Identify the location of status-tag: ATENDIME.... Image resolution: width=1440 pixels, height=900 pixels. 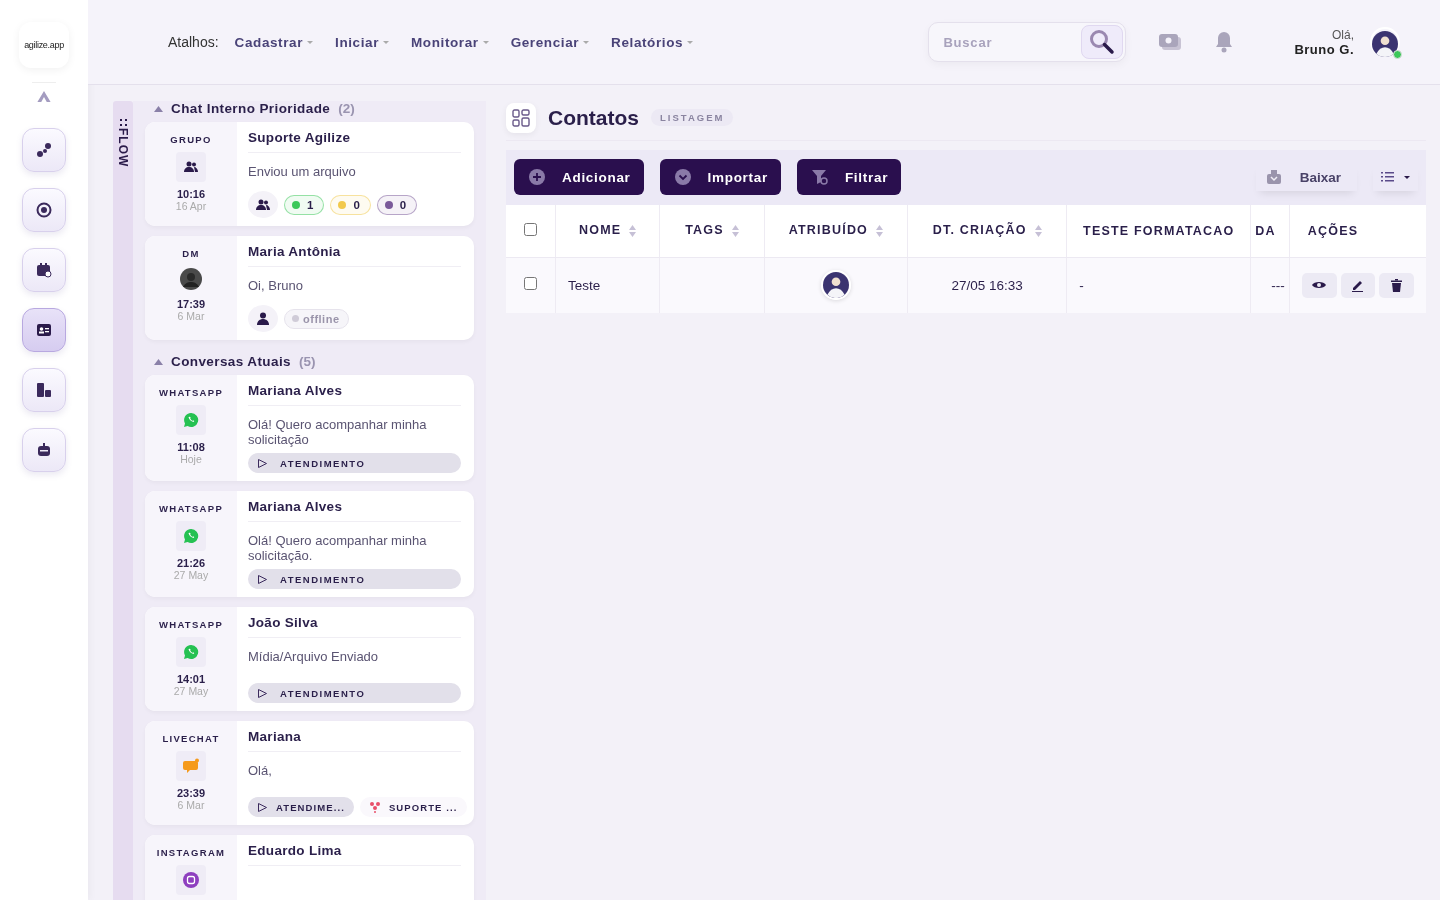
(301, 807).